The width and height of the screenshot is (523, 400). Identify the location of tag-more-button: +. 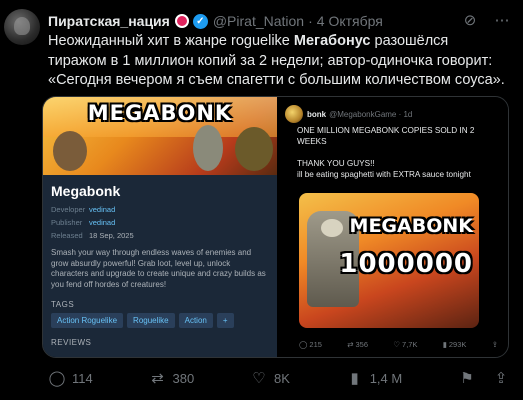
(225, 320).